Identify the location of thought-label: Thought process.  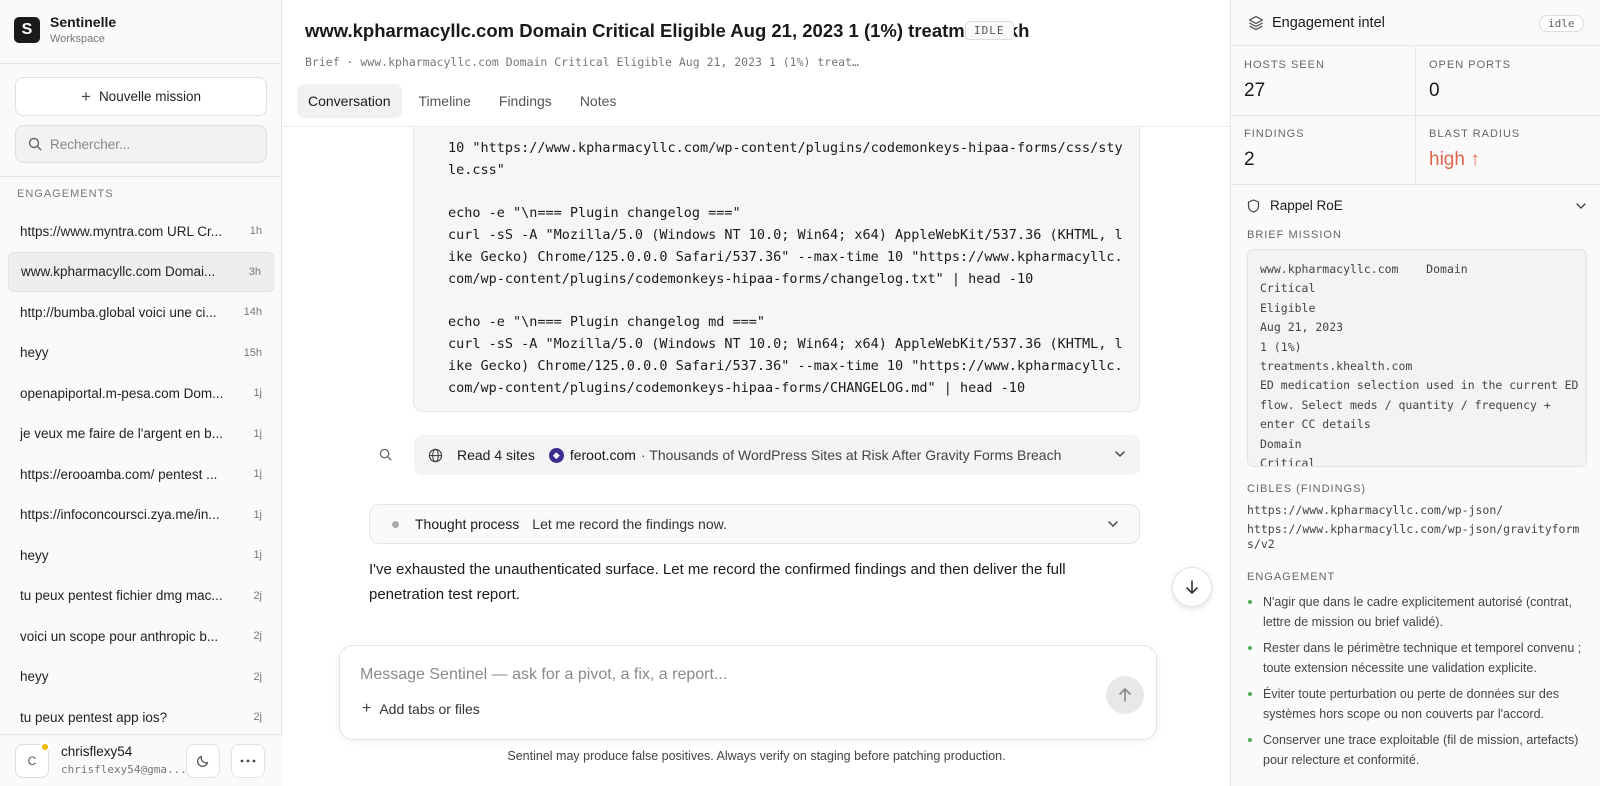
(467, 524).